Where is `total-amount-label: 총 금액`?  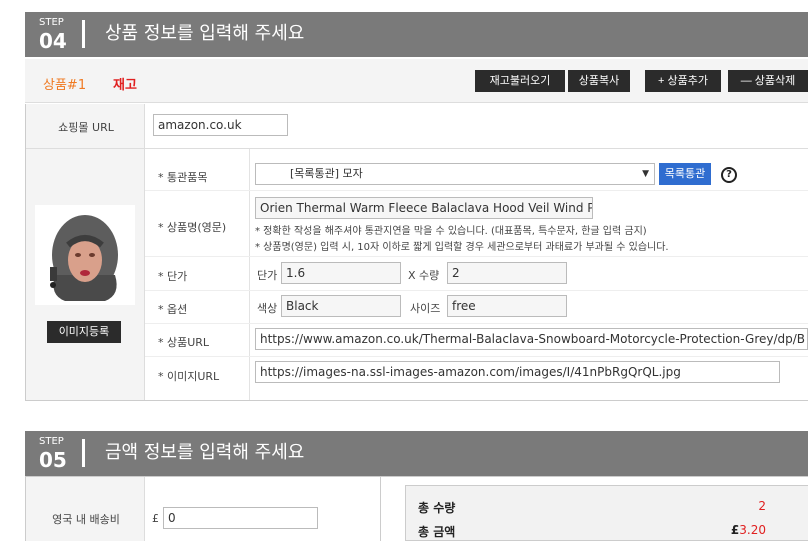
total-amount-label: 총 금액 is located at coordinates (437, 532).